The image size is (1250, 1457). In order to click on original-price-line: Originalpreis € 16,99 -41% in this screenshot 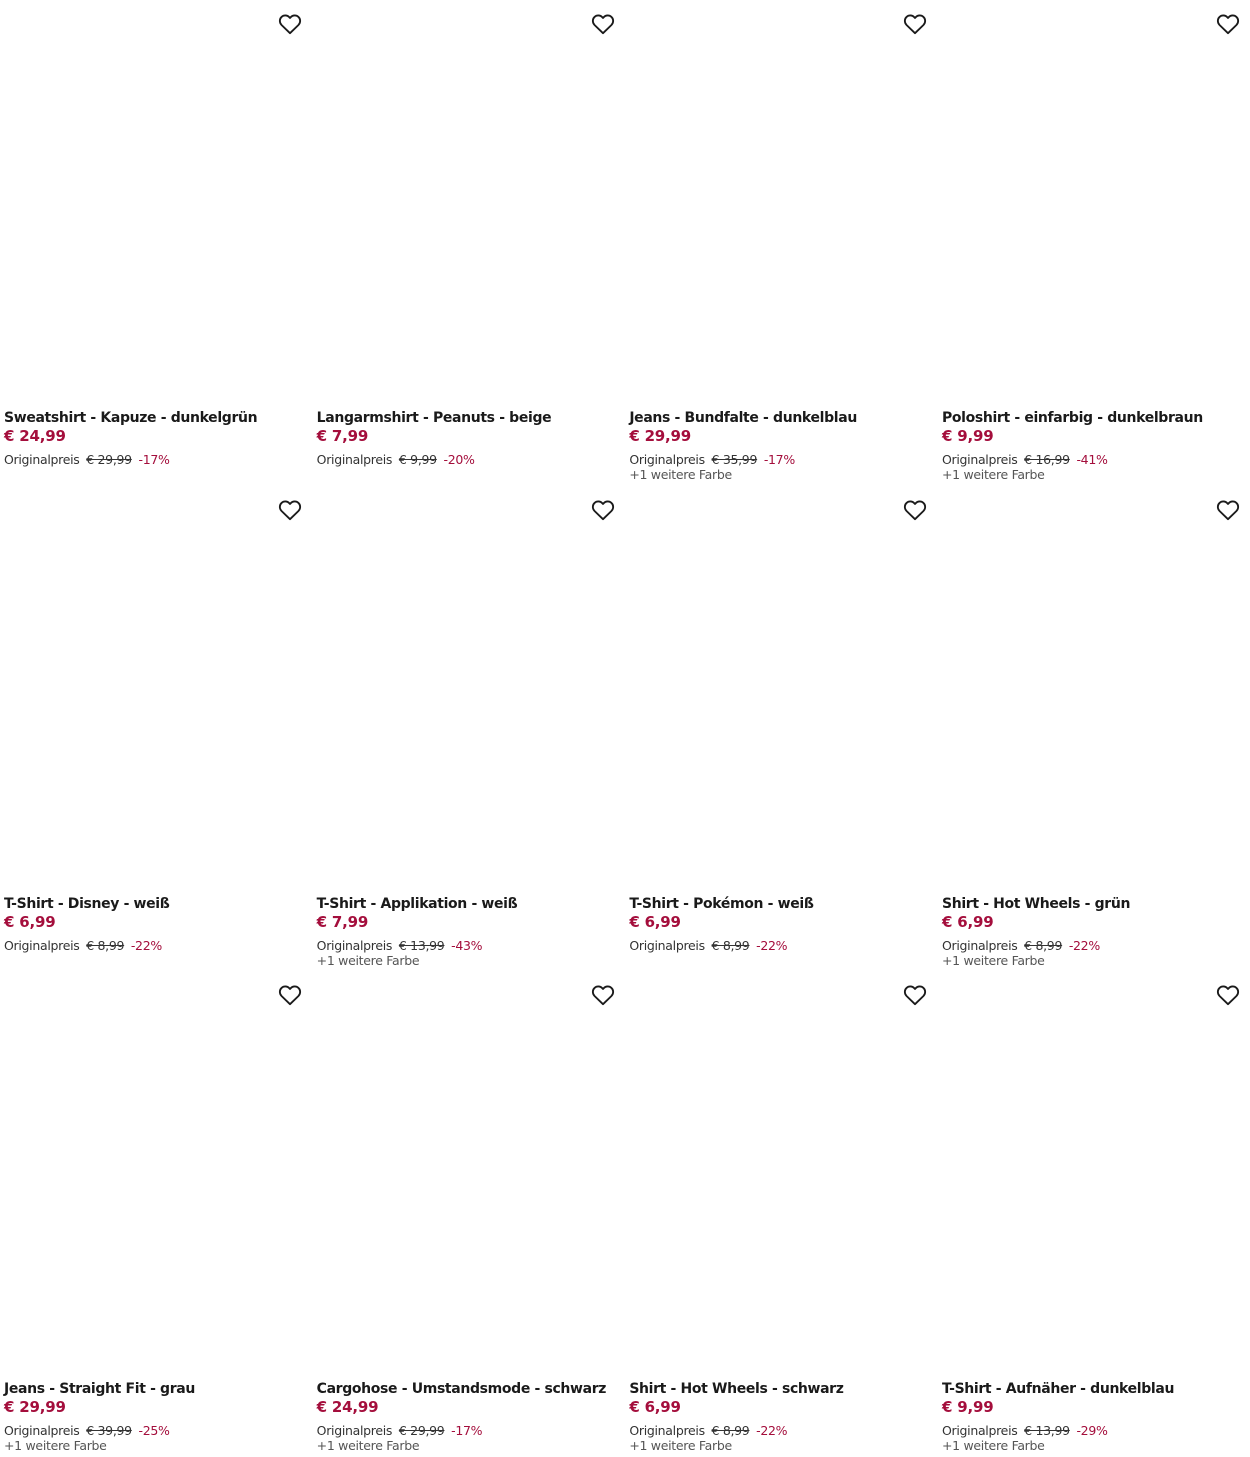, I will do `click(1092, 459)`.